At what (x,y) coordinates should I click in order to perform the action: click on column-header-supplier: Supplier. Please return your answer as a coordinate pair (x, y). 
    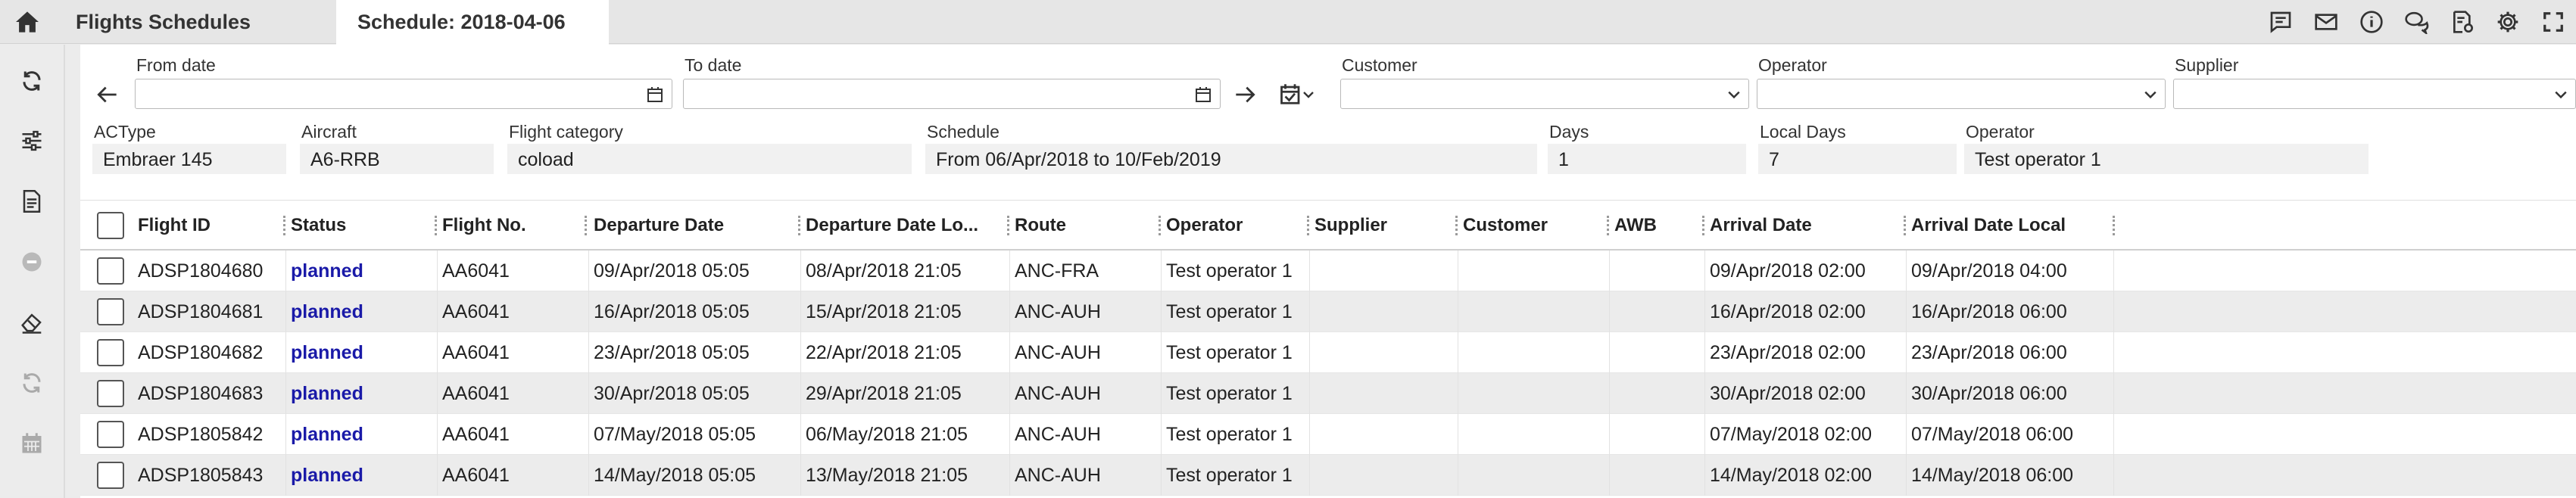
    Looking at the image, I should click on (1382, 226).